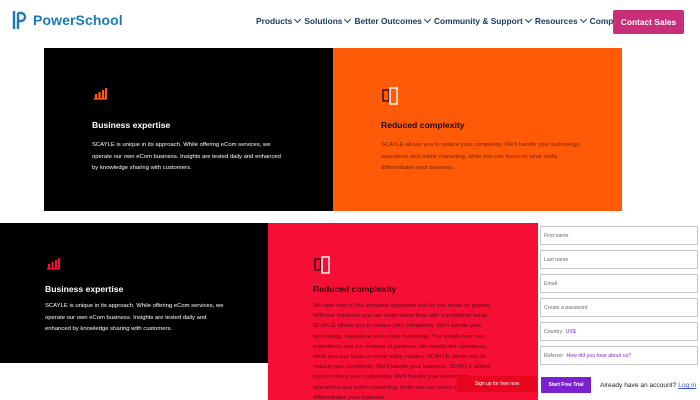 The height and width of the screenshot is (400, 700). Describe the element at coordinates (274, 21) in the screenshot. I see `nav-label: Products` at that location.